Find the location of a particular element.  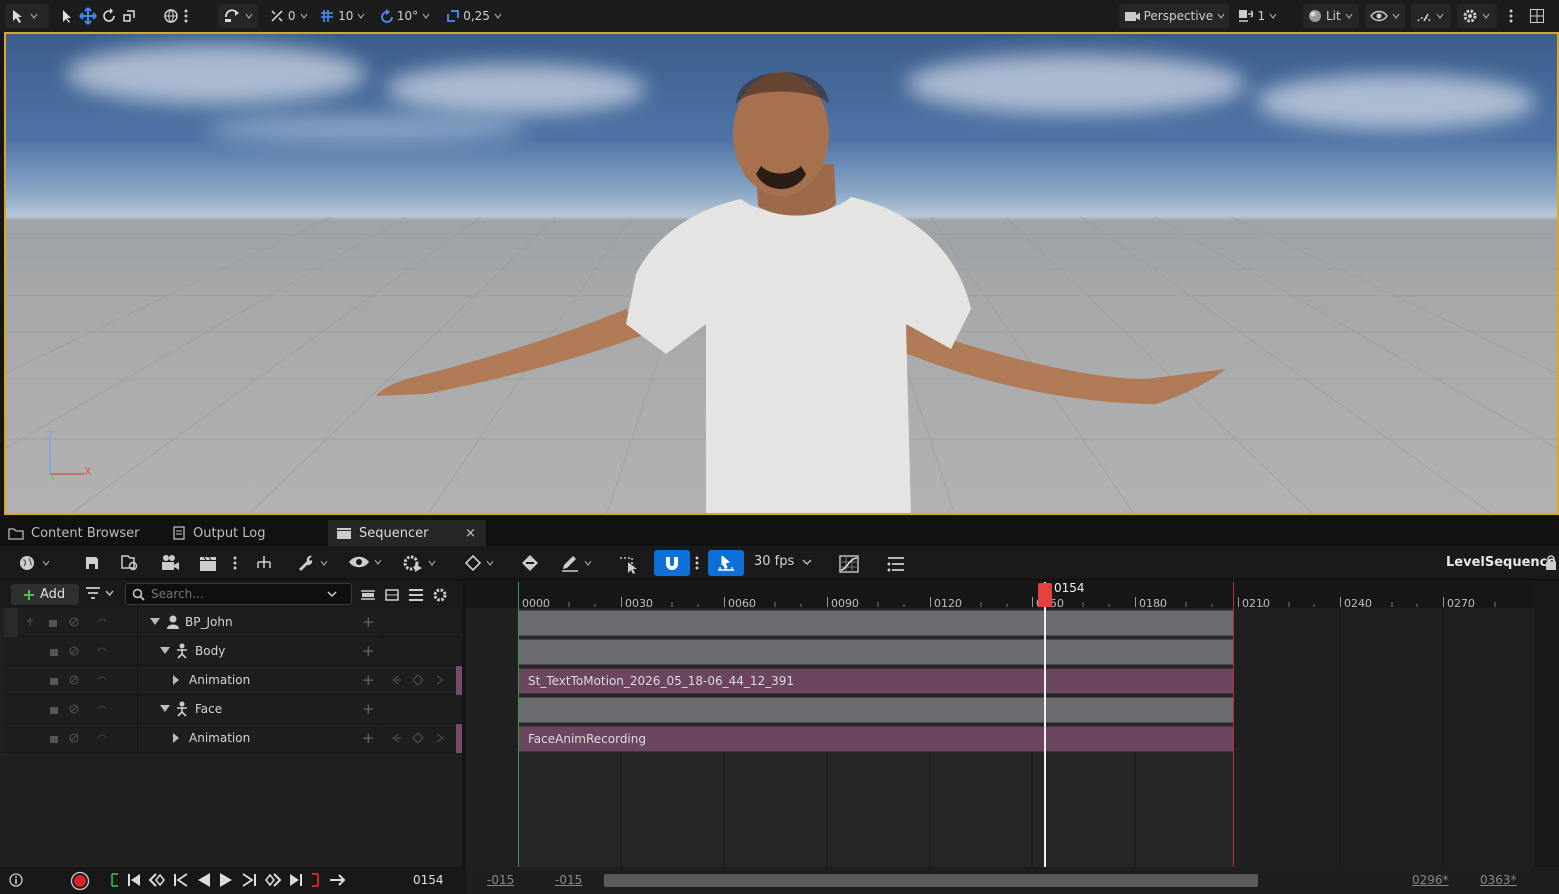

rotate-snap: 10° is located at coordinates (404, 16).